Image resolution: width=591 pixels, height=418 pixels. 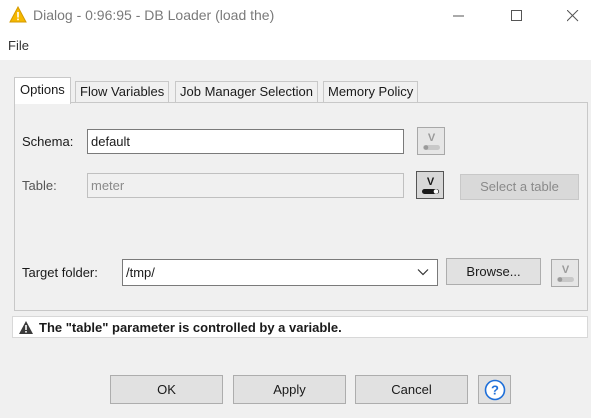 What do you see at coordinates (18, 45) in the screenshot?
I see `menu-file: File` at bounding box center [18, 45].